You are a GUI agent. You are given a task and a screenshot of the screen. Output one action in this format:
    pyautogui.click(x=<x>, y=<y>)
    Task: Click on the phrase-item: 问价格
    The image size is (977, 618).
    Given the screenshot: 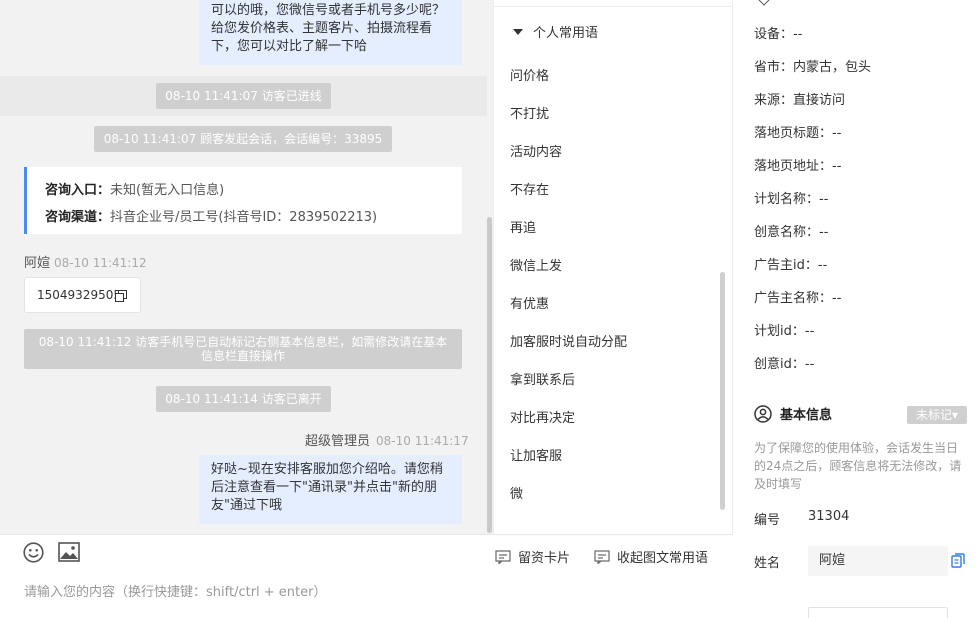 What is the action you would take?
    pyautogui.click(x=529, y=74)
    